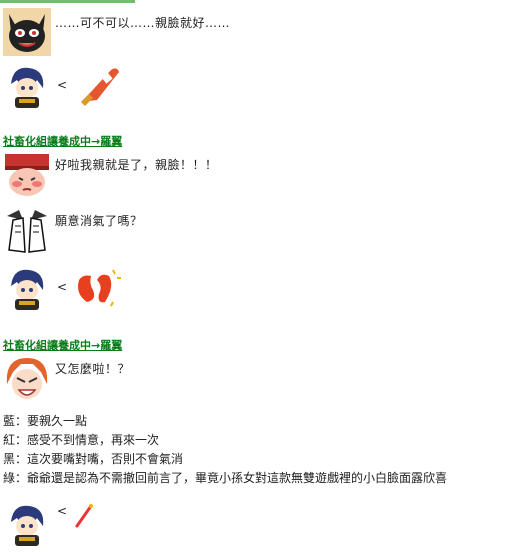  What do you see at coordinates (225, 478) in the screenshot?
I see `dialogue-line-4: 綠：爺爺還是認為不需撤回前言了，畢竟小孫女對這款無雙遊戲裡的小白臉面露欣喜` at bounding box center [225, 478].